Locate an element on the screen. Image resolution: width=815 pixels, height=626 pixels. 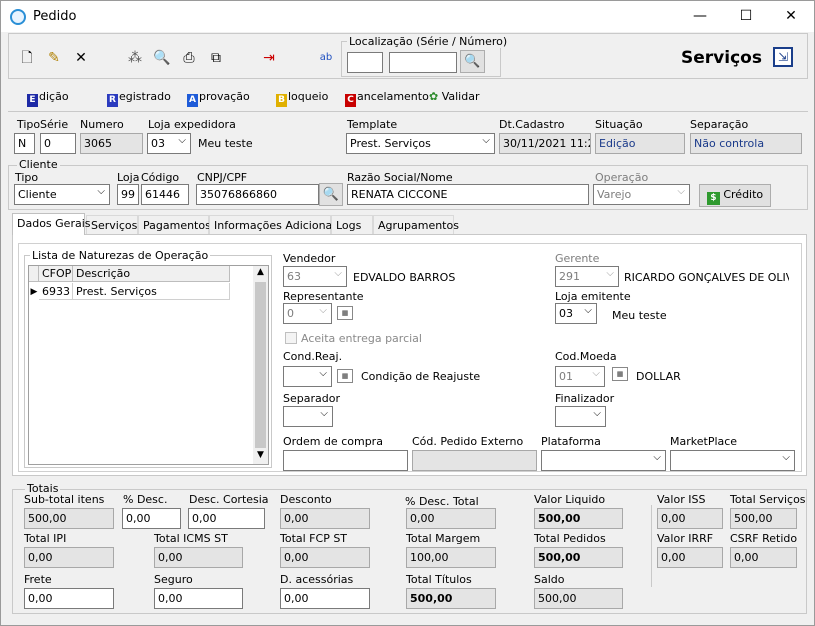
cnpj-input: 35076866860 is located at coordinates (257, 194).